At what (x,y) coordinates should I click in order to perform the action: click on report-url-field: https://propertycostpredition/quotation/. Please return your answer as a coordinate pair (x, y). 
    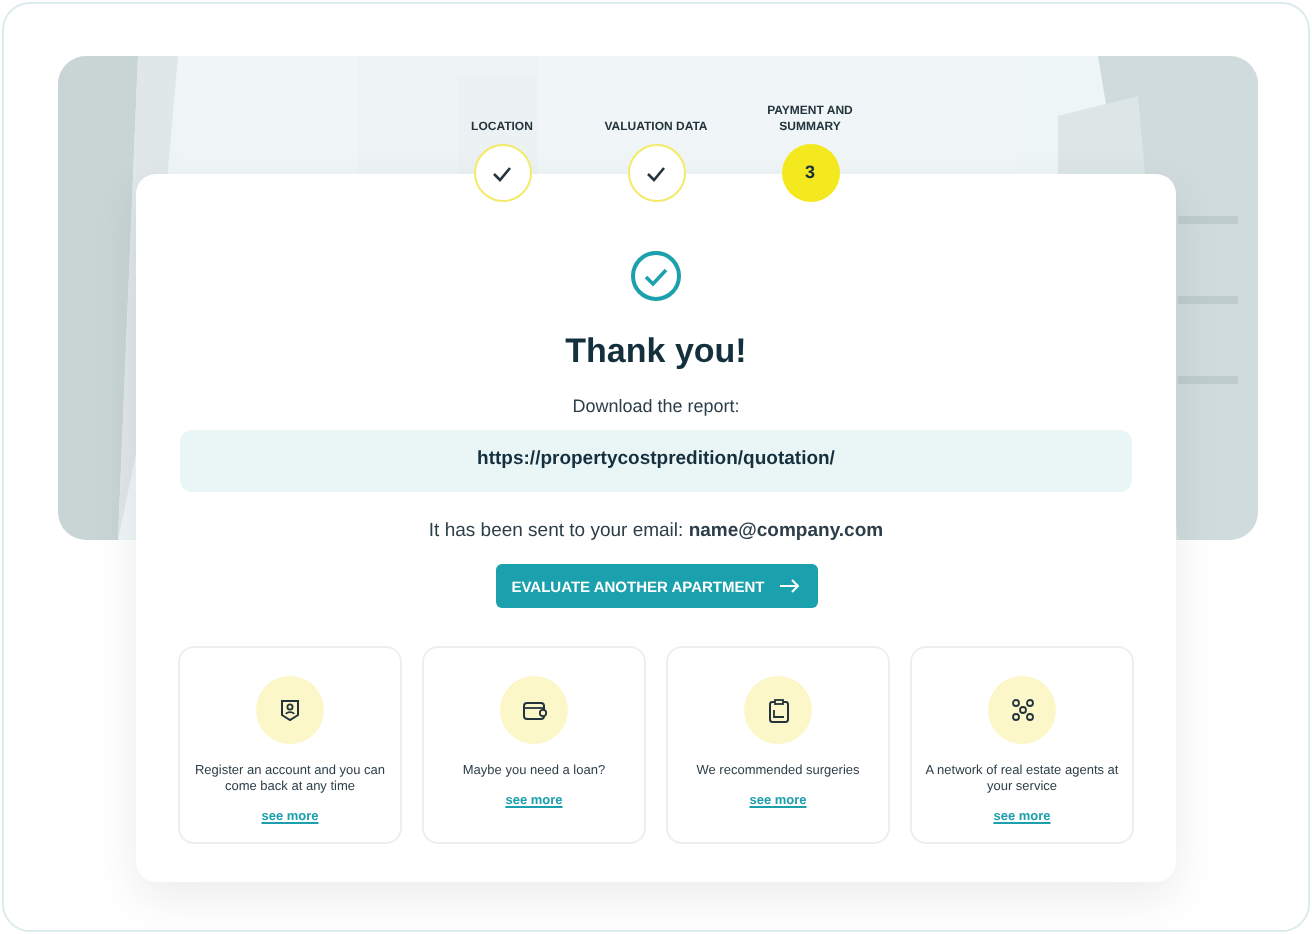
    Looking at the image, I should click on (656, 461).